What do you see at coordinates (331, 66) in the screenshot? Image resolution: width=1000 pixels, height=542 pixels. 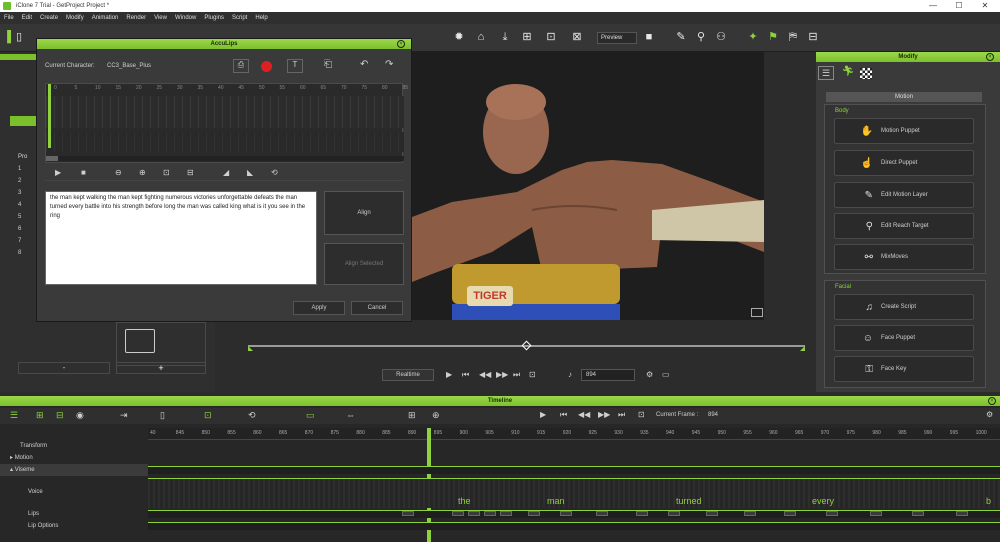 I see `folder-open-icon: ⎗` at bounding box center [331, 66].